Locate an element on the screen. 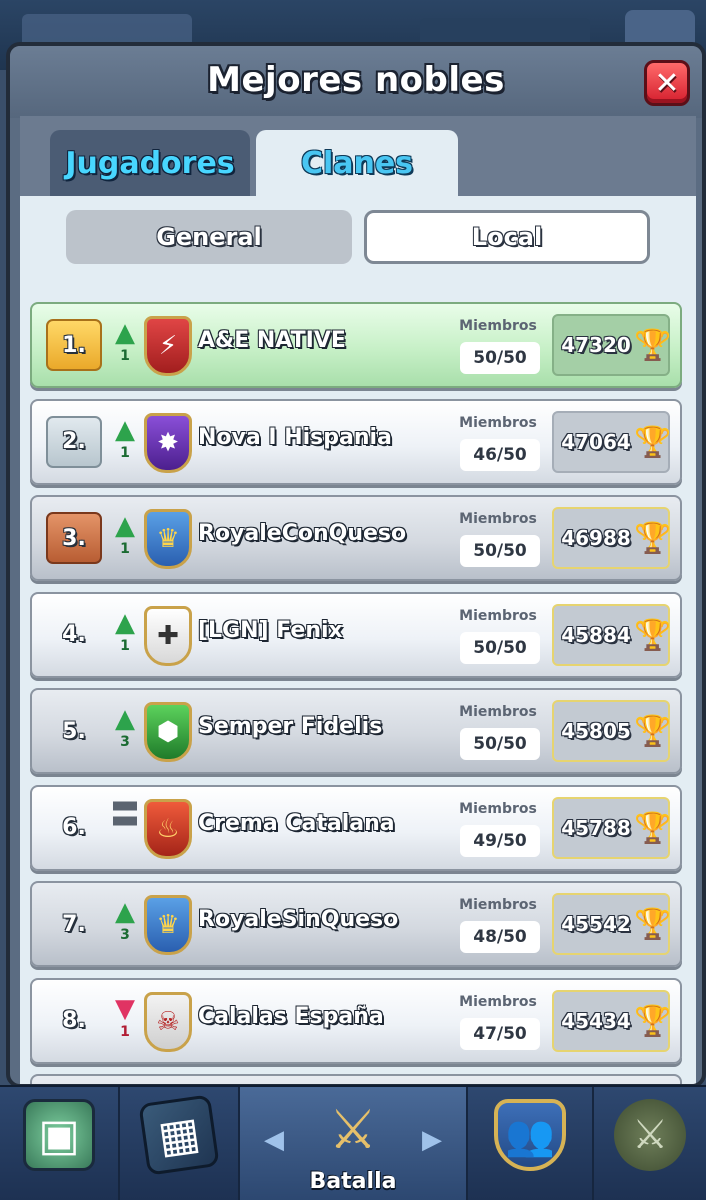  clan-badge-icon: ⚡ is located at coordinates (168, 346).